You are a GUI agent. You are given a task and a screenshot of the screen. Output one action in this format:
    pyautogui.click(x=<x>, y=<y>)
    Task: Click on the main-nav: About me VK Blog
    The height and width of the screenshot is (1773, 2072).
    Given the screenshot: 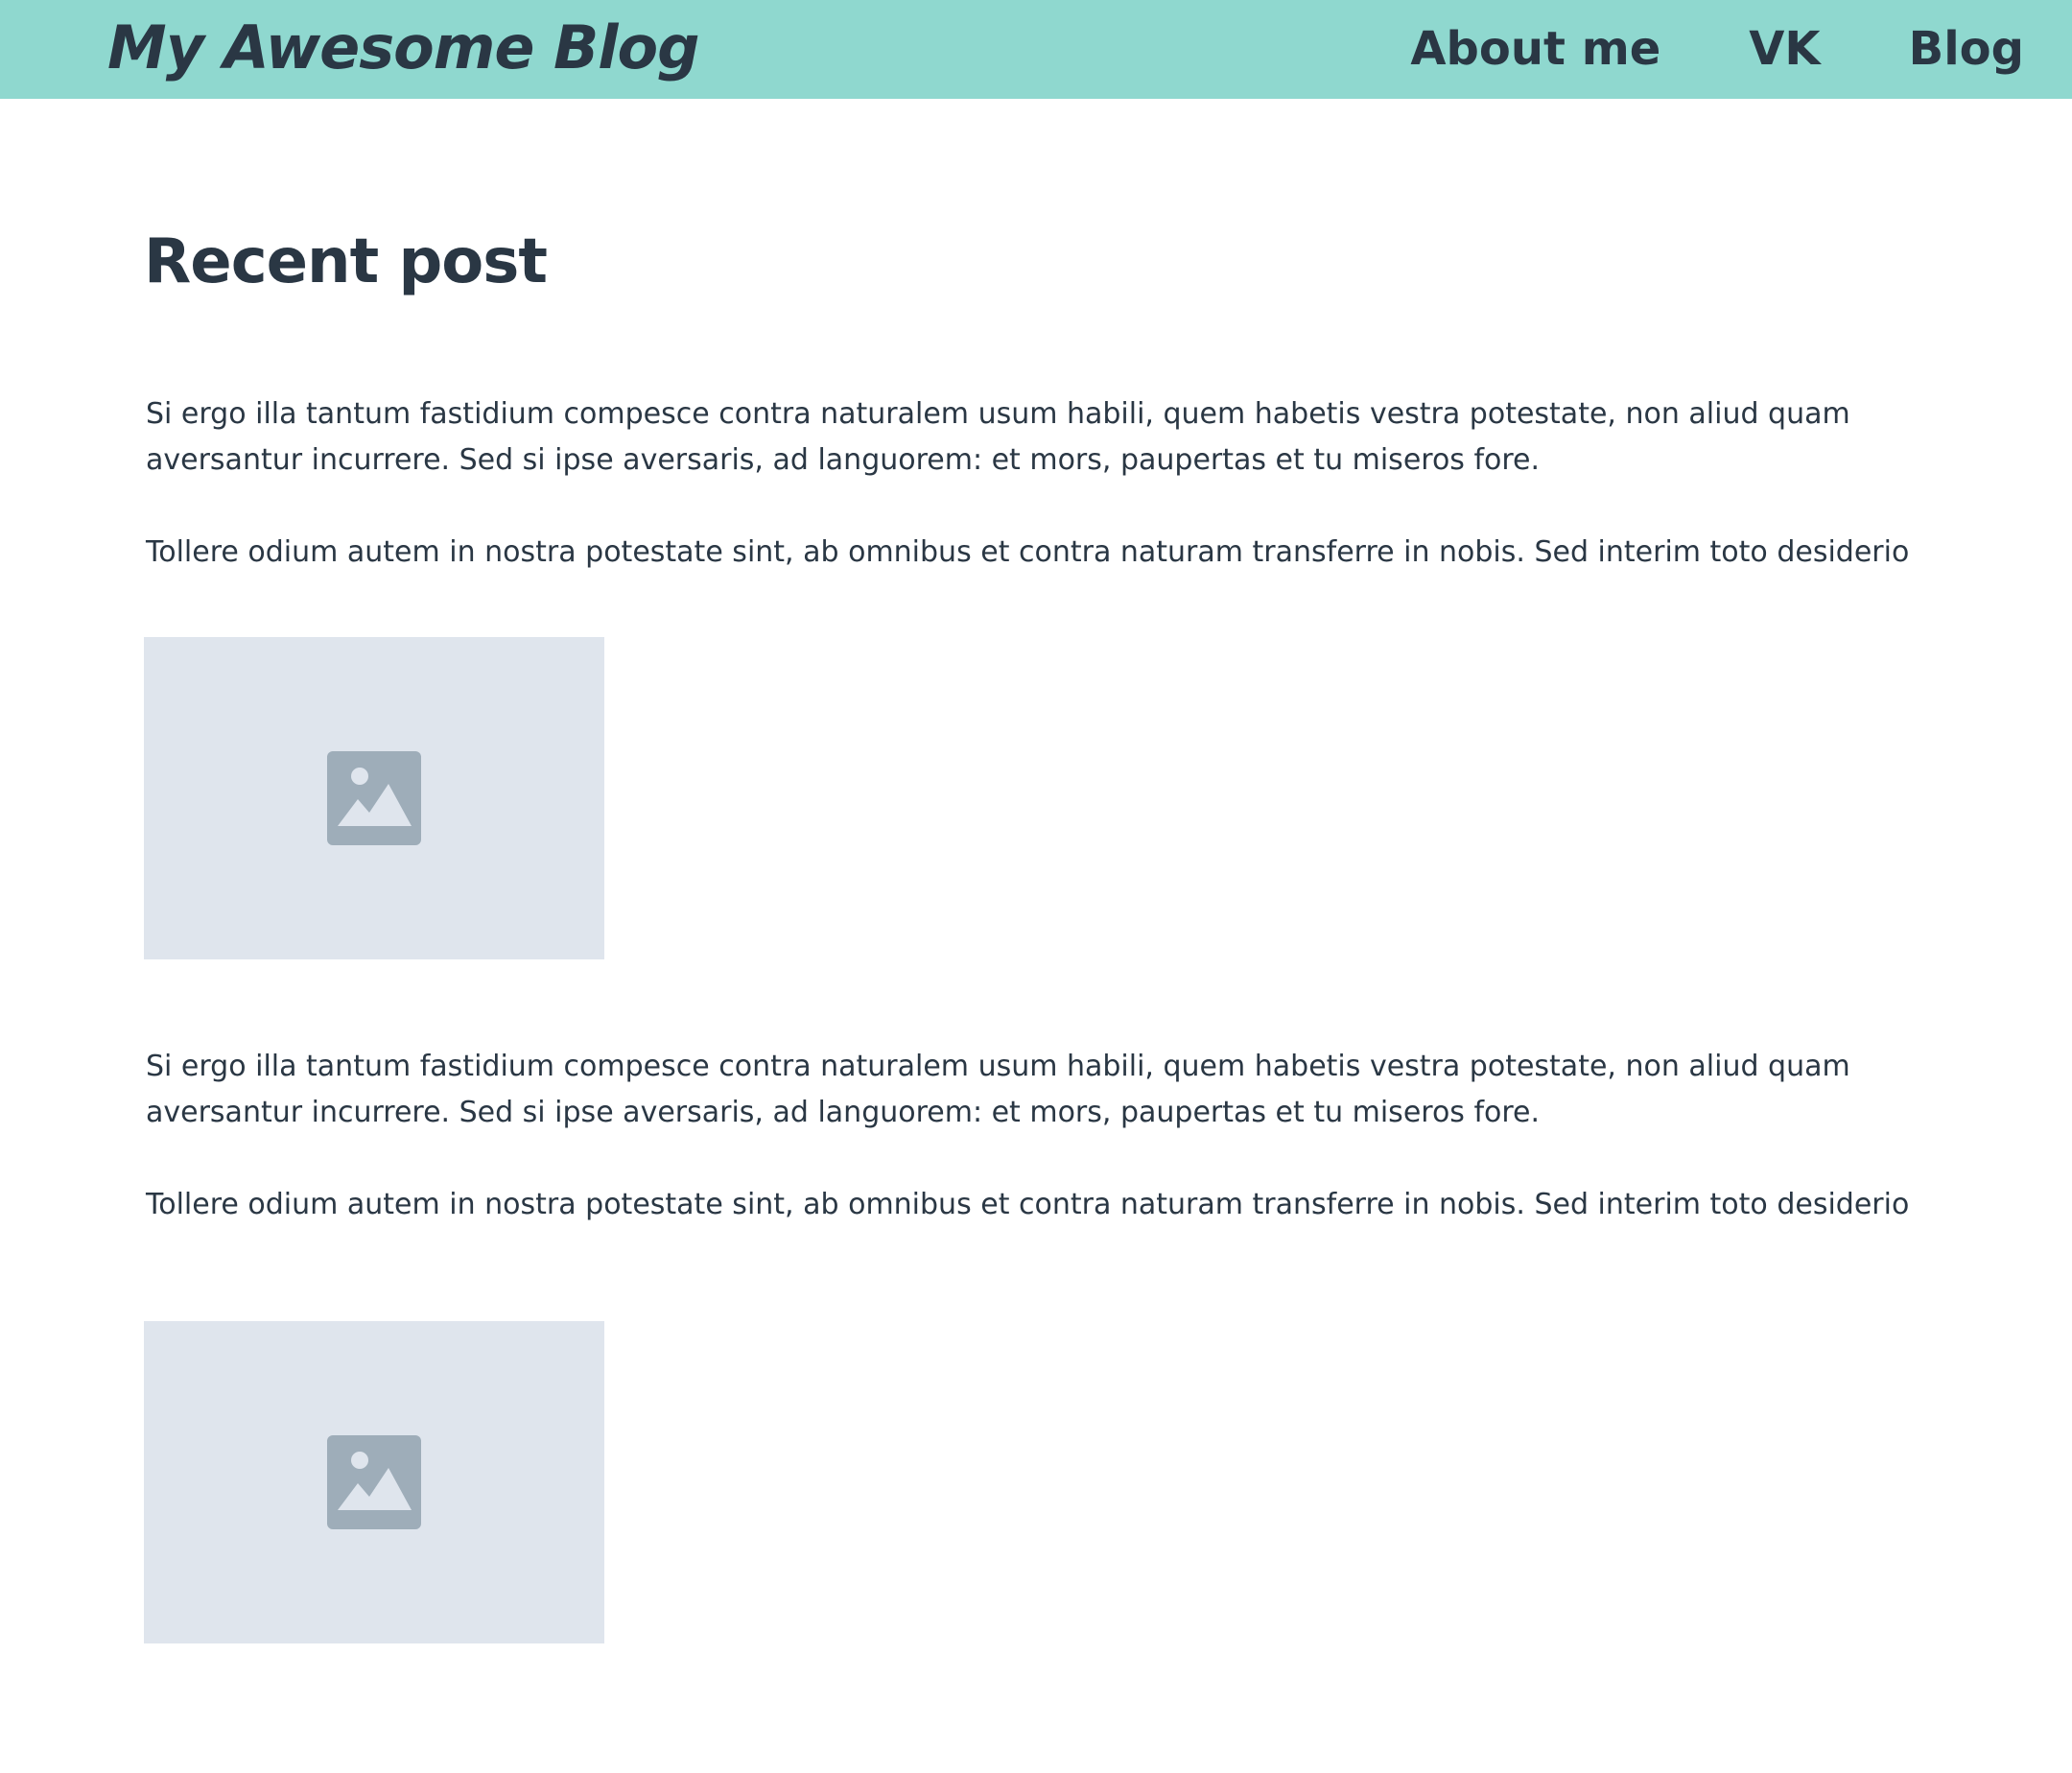 What is the action you would take?
    pyautogui.click(x=1717, y=49)
    